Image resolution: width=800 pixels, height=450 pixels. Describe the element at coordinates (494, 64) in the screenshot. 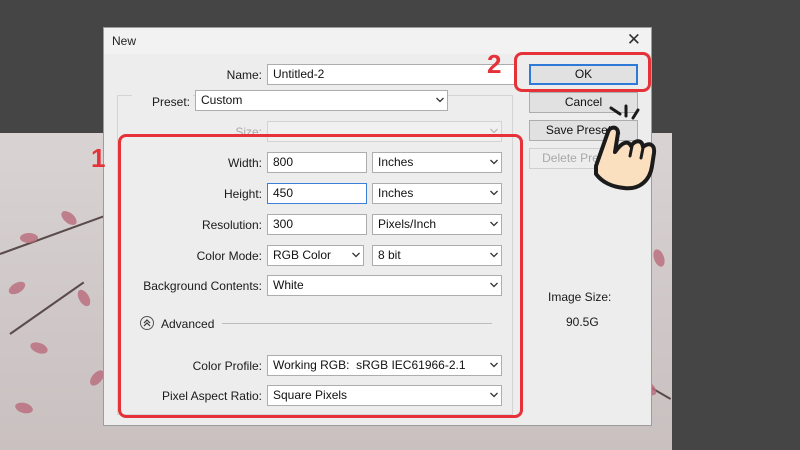

I see `step-2-label: 2` at that location.